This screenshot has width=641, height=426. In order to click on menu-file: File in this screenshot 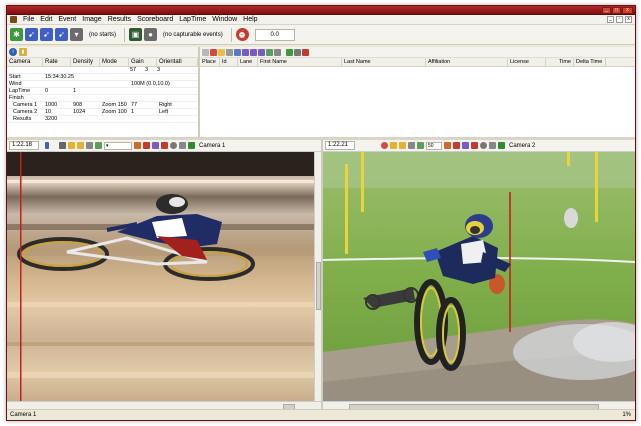, I will do `click(28, 19)`.